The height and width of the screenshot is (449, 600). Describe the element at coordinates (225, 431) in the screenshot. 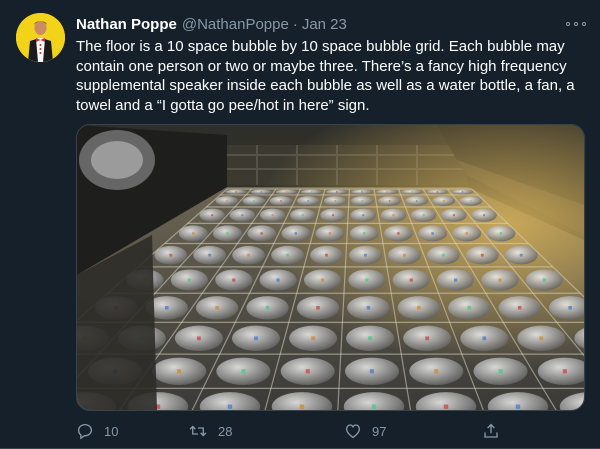

I see `retweet-count: 28` at that location.